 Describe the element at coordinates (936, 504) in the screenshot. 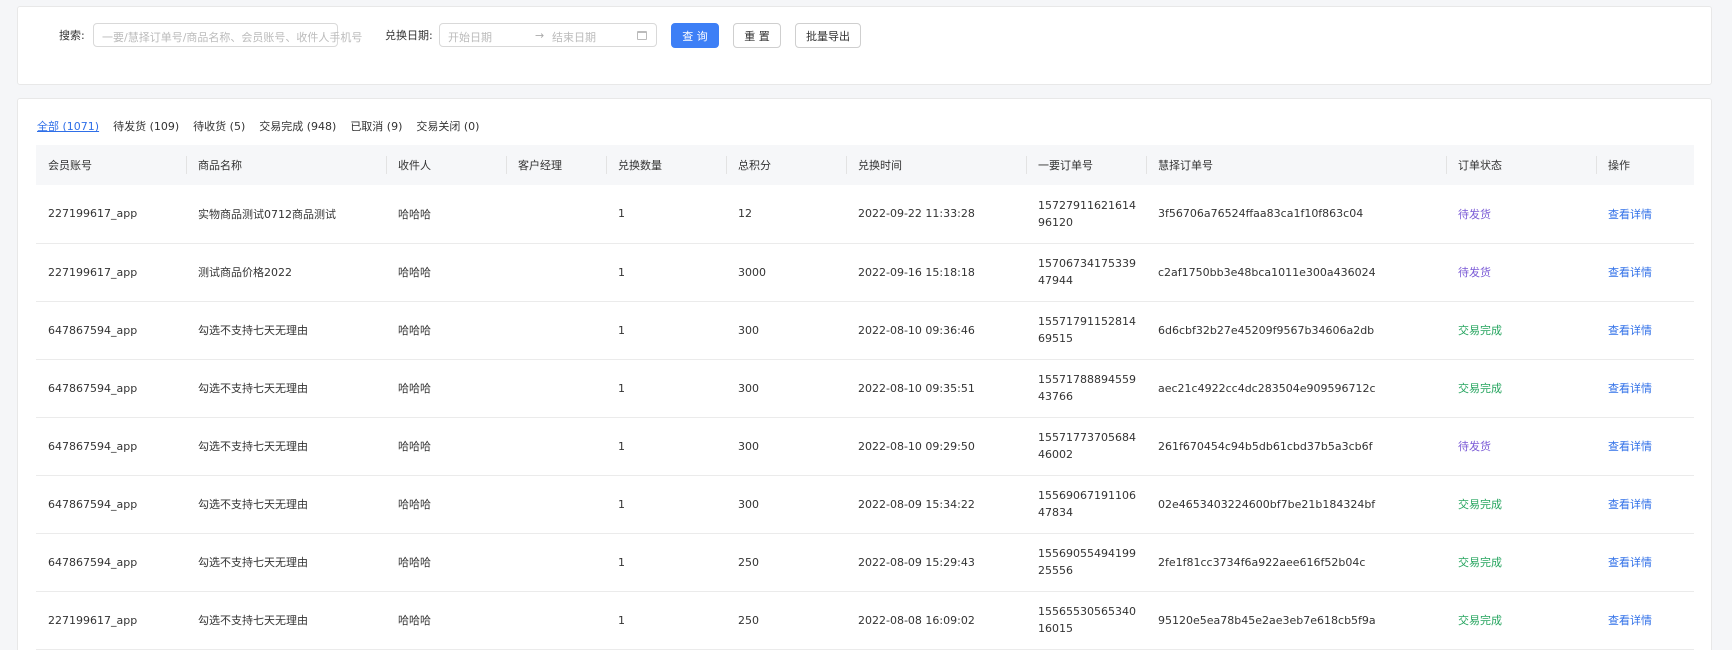

I see `time-cell: 2022-08-09 15:34:22` at that location.